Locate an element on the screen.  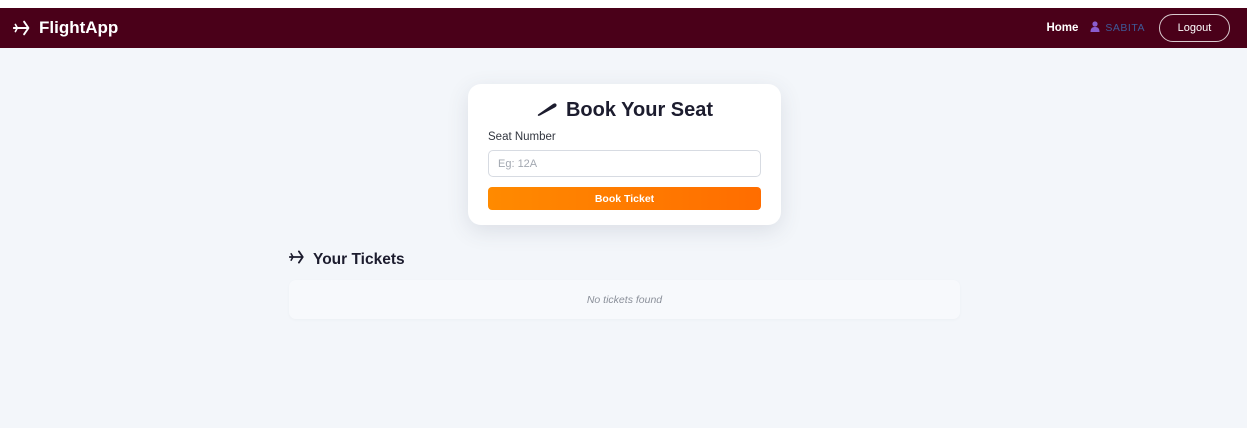
user-icon is located at coordinates (1095, 28).